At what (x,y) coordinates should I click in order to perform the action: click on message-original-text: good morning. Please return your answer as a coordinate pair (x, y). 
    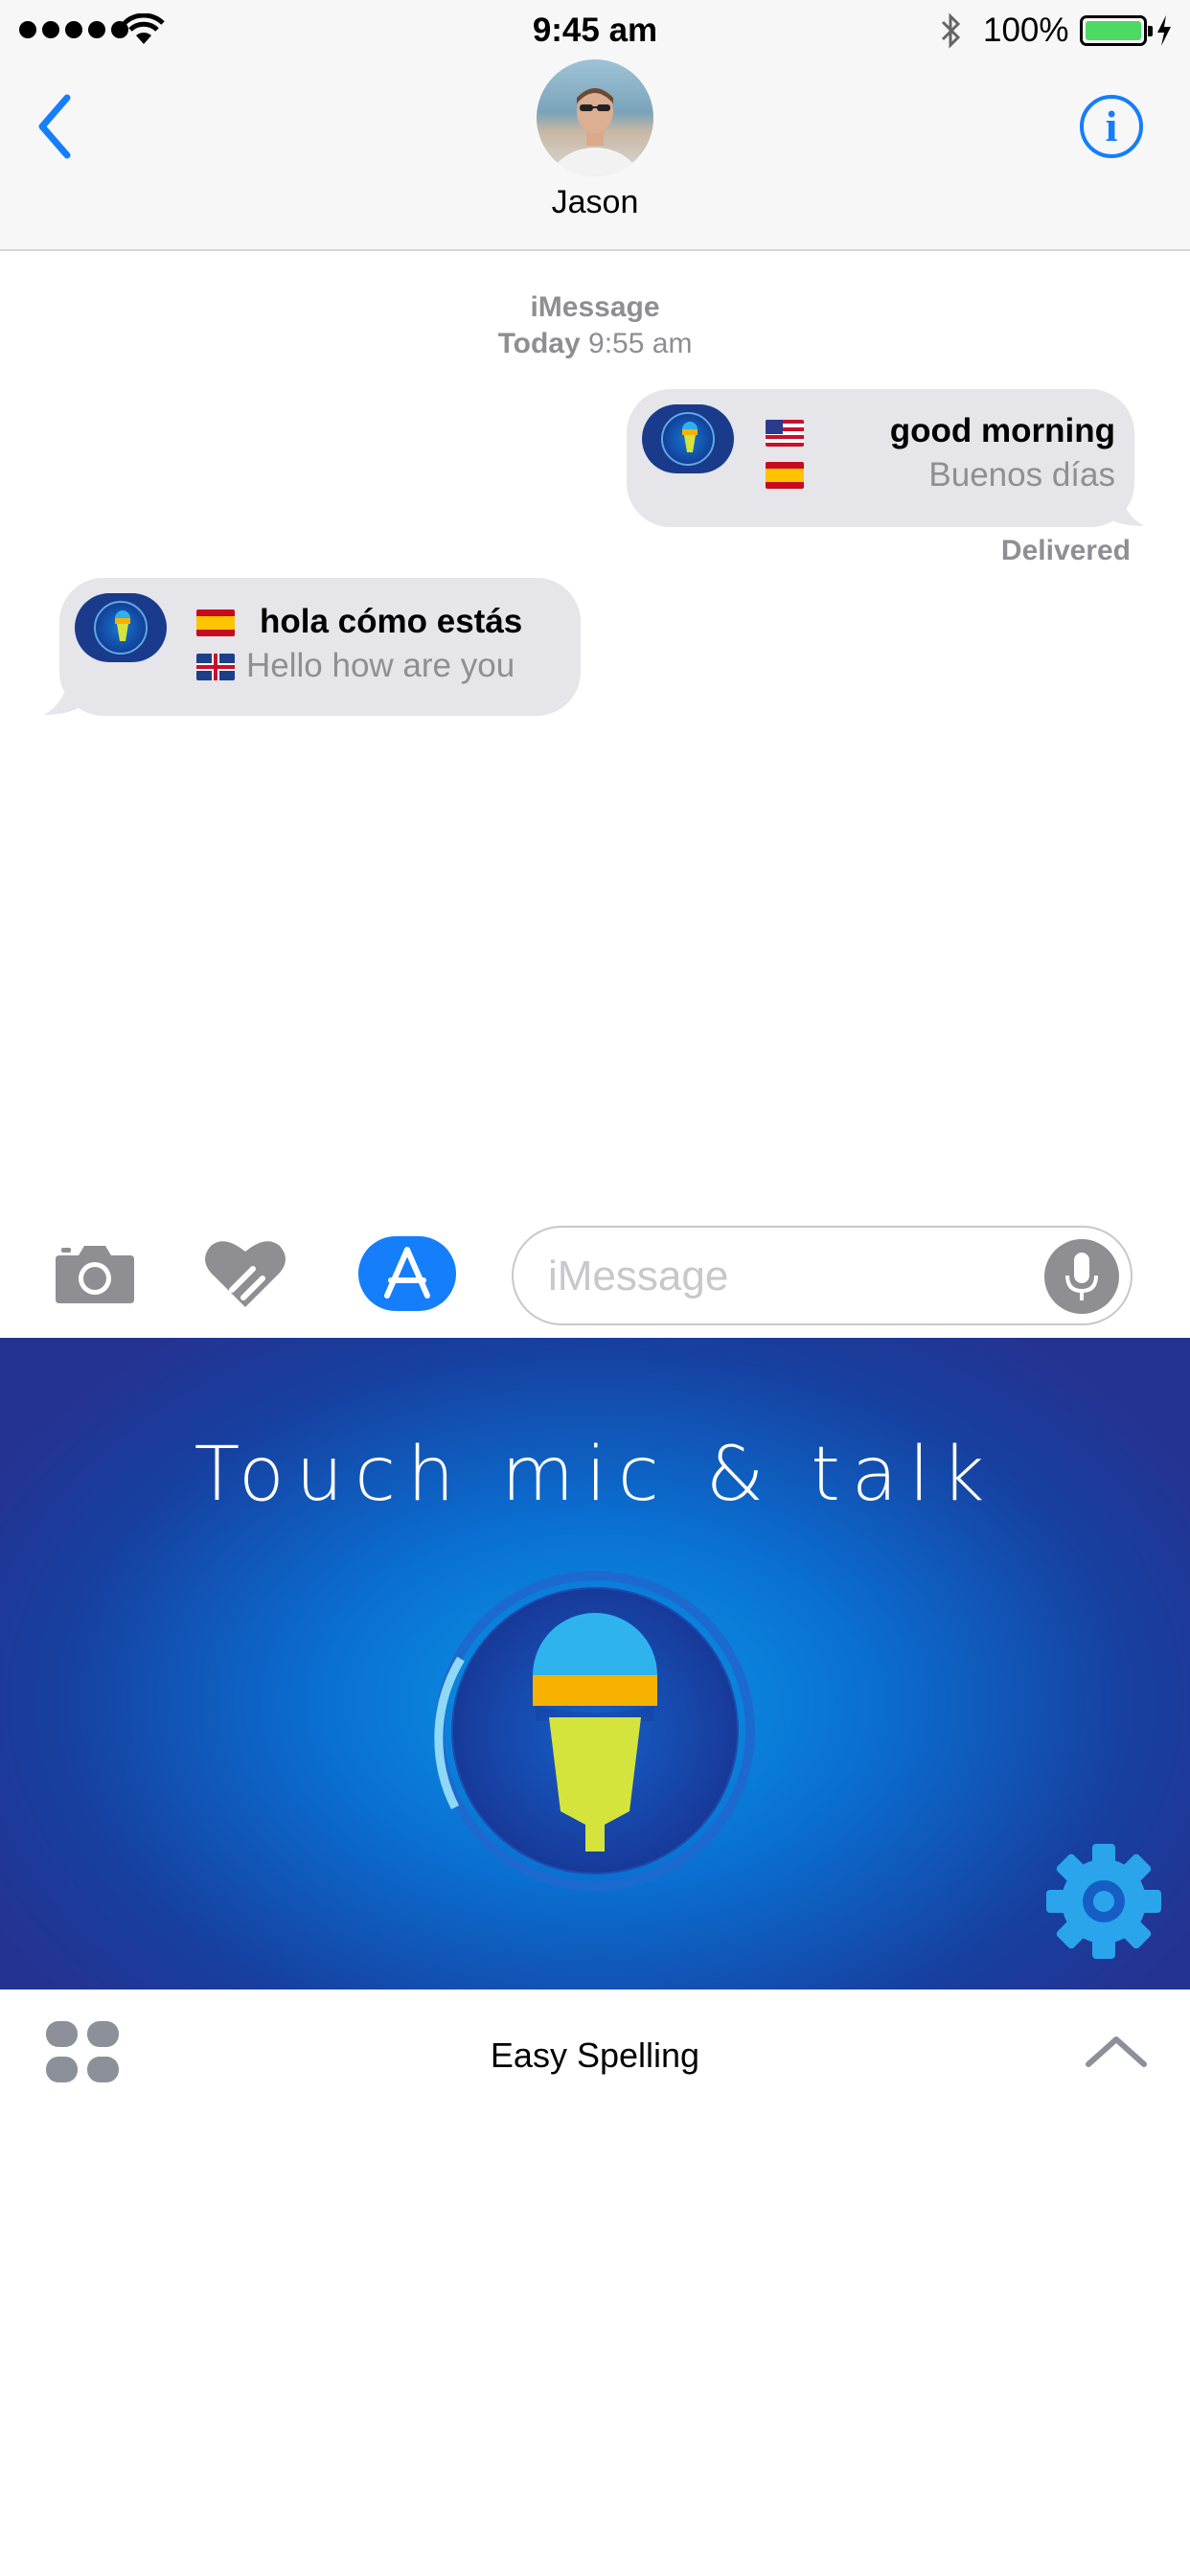
    Looking at the image, I should click on (1002, 430).